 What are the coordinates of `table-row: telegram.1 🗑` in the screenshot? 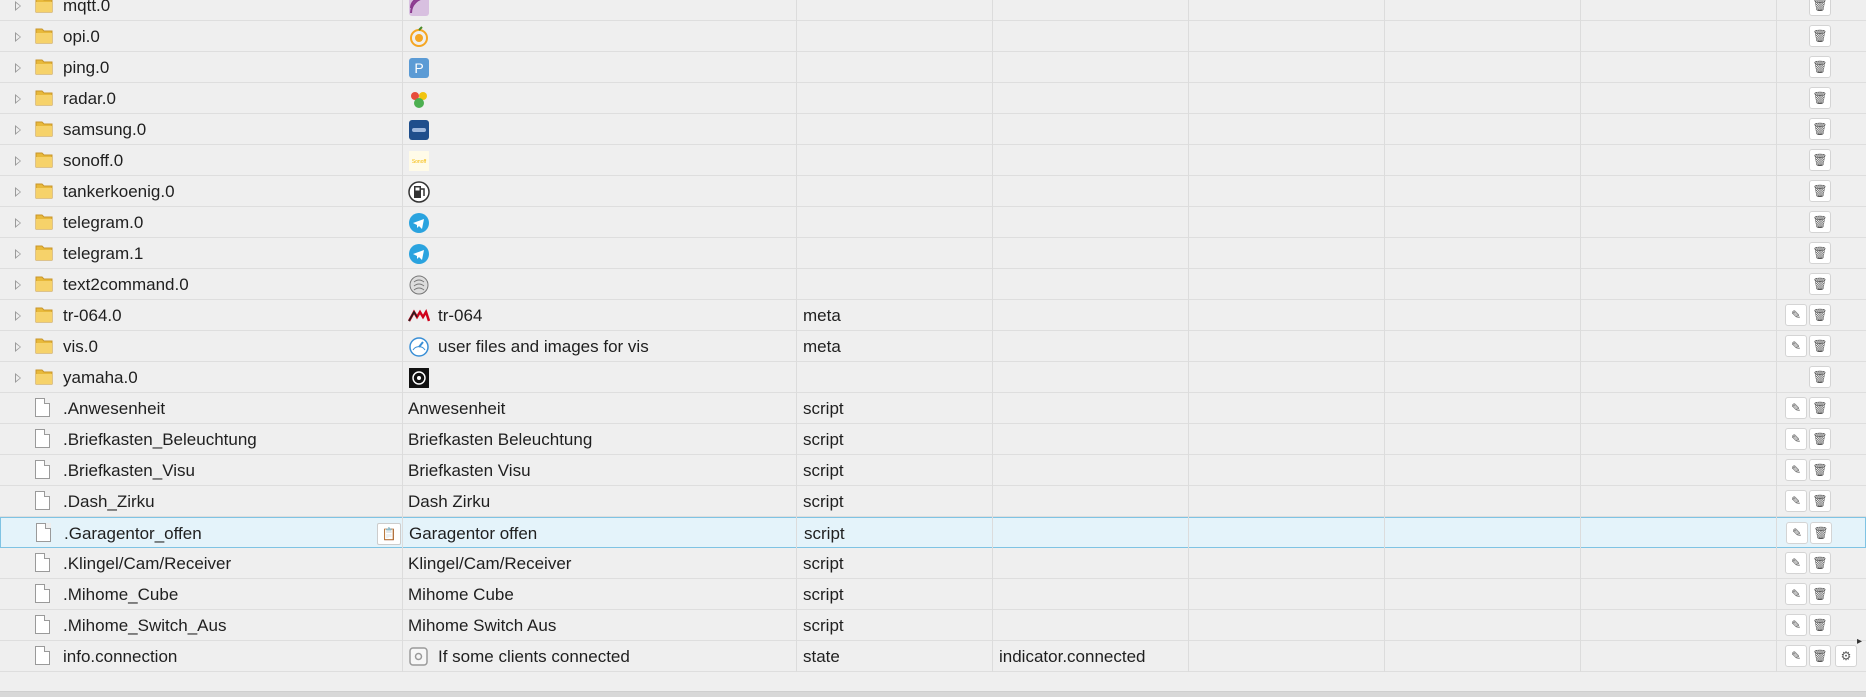 It's located at (933, 253).